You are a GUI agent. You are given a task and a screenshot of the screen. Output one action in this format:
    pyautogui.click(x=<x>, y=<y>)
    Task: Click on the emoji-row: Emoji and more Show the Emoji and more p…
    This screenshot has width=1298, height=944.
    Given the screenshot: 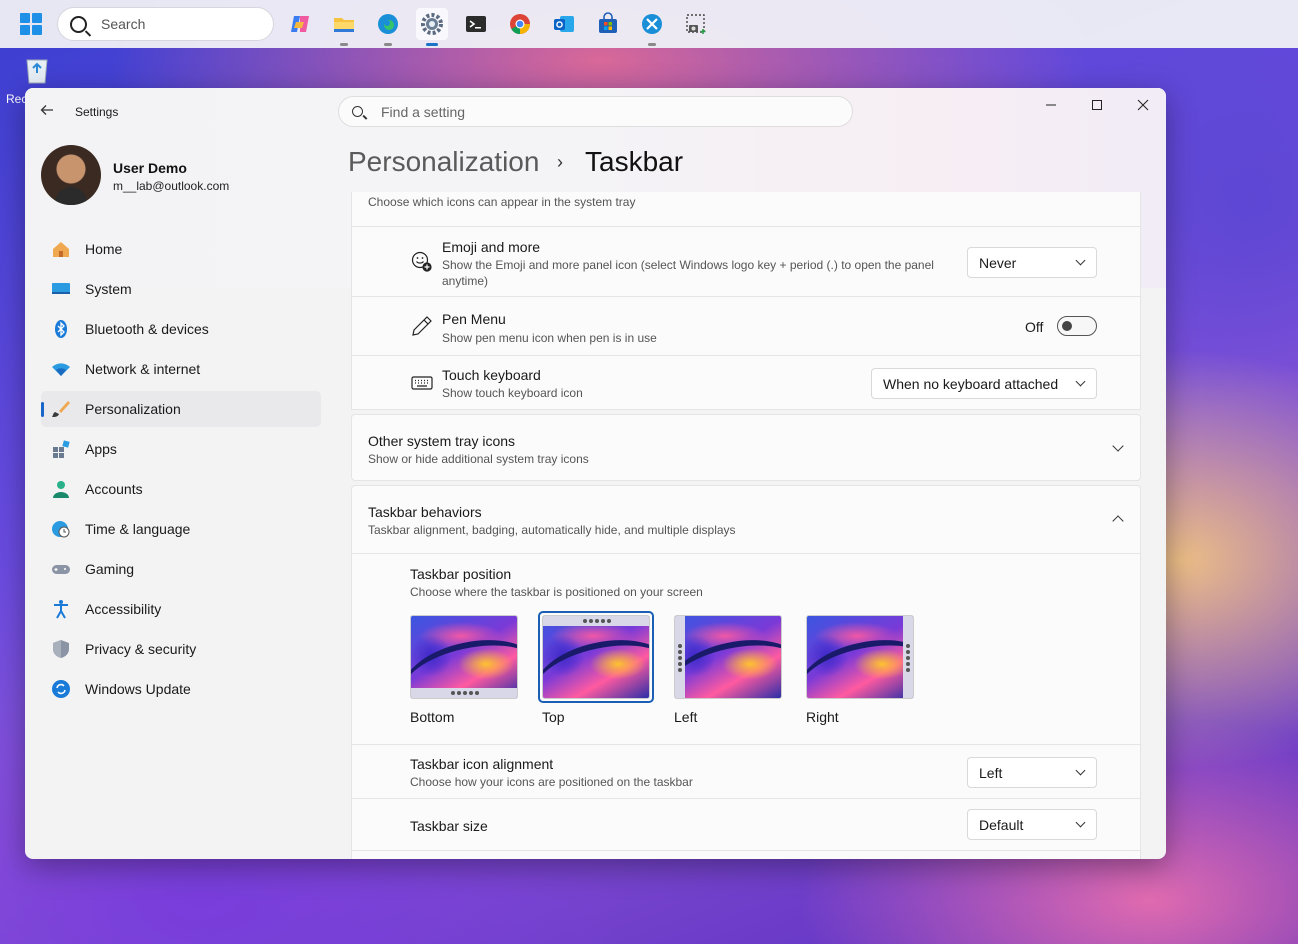 What is the action you would take?
    pyautogui.click(x=746, y=261)
    